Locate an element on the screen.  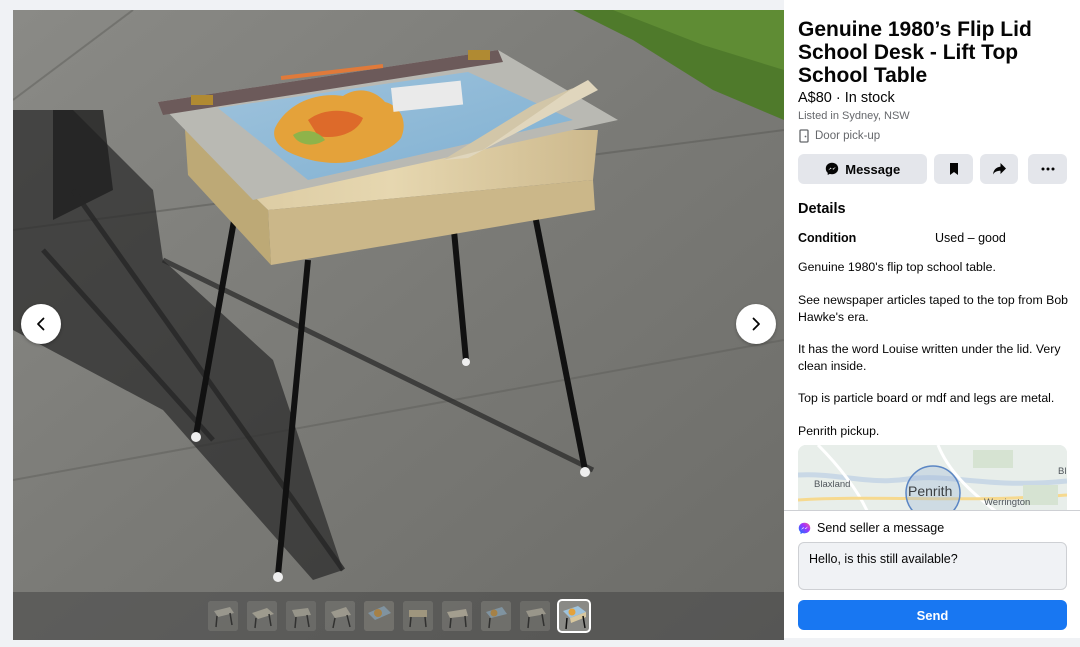
delivery-method: Door pick-up is located at coordinates (839, 136).